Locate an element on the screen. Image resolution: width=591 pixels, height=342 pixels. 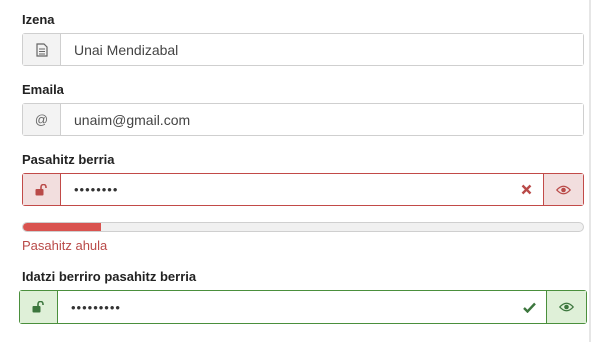
new-password-toggle-button is located at coordinates (563, 189).